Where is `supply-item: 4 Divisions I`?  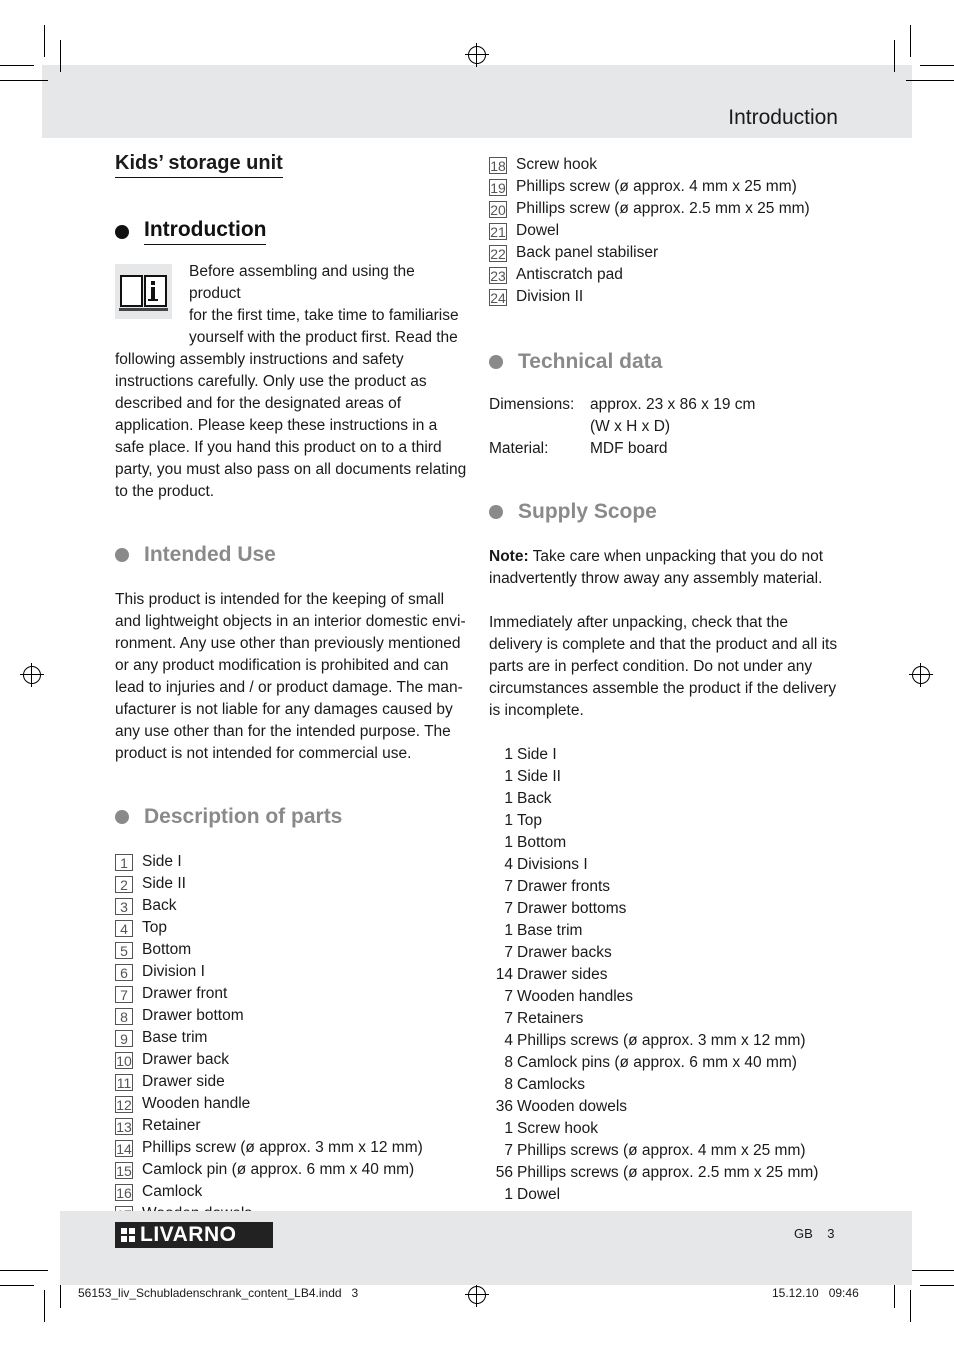
supply-item: 4 Divisions I is located at coordinates (665, 865).